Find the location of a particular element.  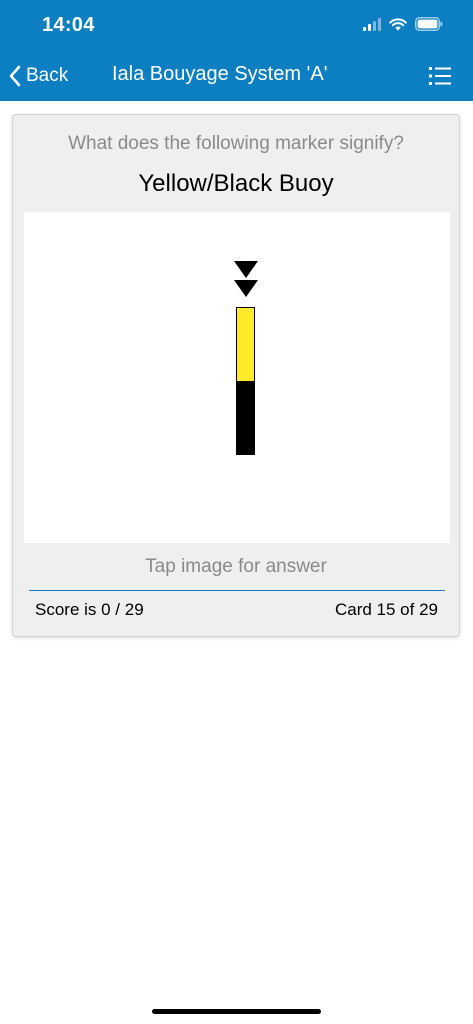

card-title: Yellow/Black Buoy is located at coordinates (236, 183).